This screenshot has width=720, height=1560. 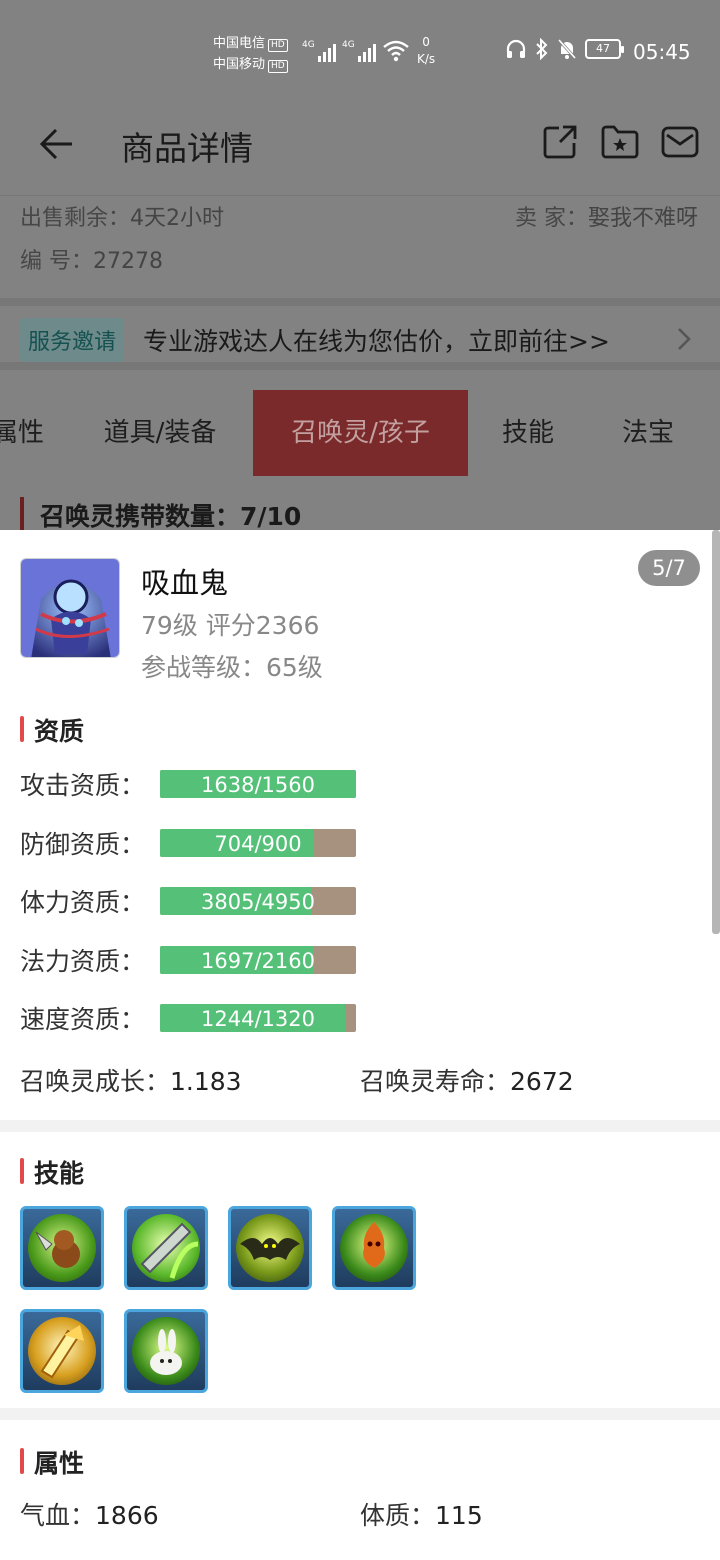 I want to click on clock: 05:45, so click(x=662, y=52).